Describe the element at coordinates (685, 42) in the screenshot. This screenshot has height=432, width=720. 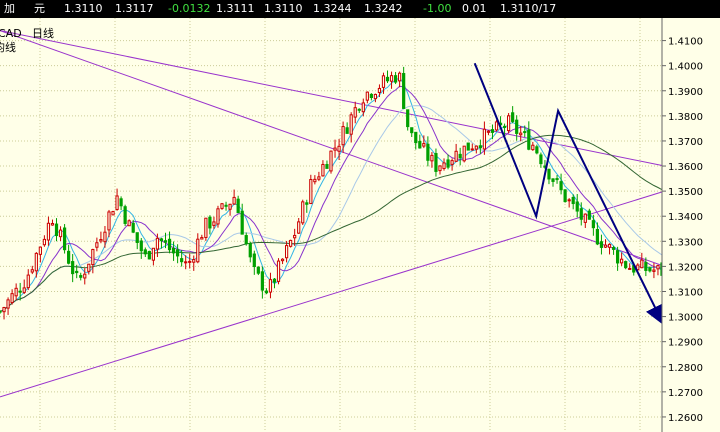
I see `y-tick-label: 1.4100` at that location.